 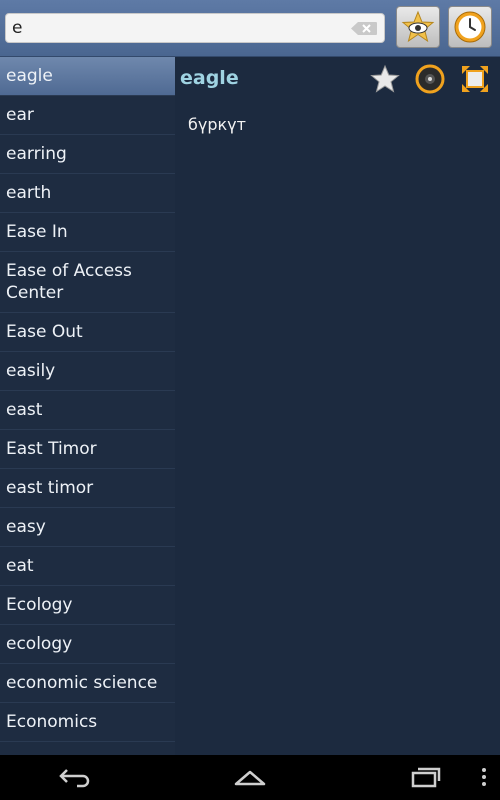 I want to click on list-item: east, so click(x=87, y=410).